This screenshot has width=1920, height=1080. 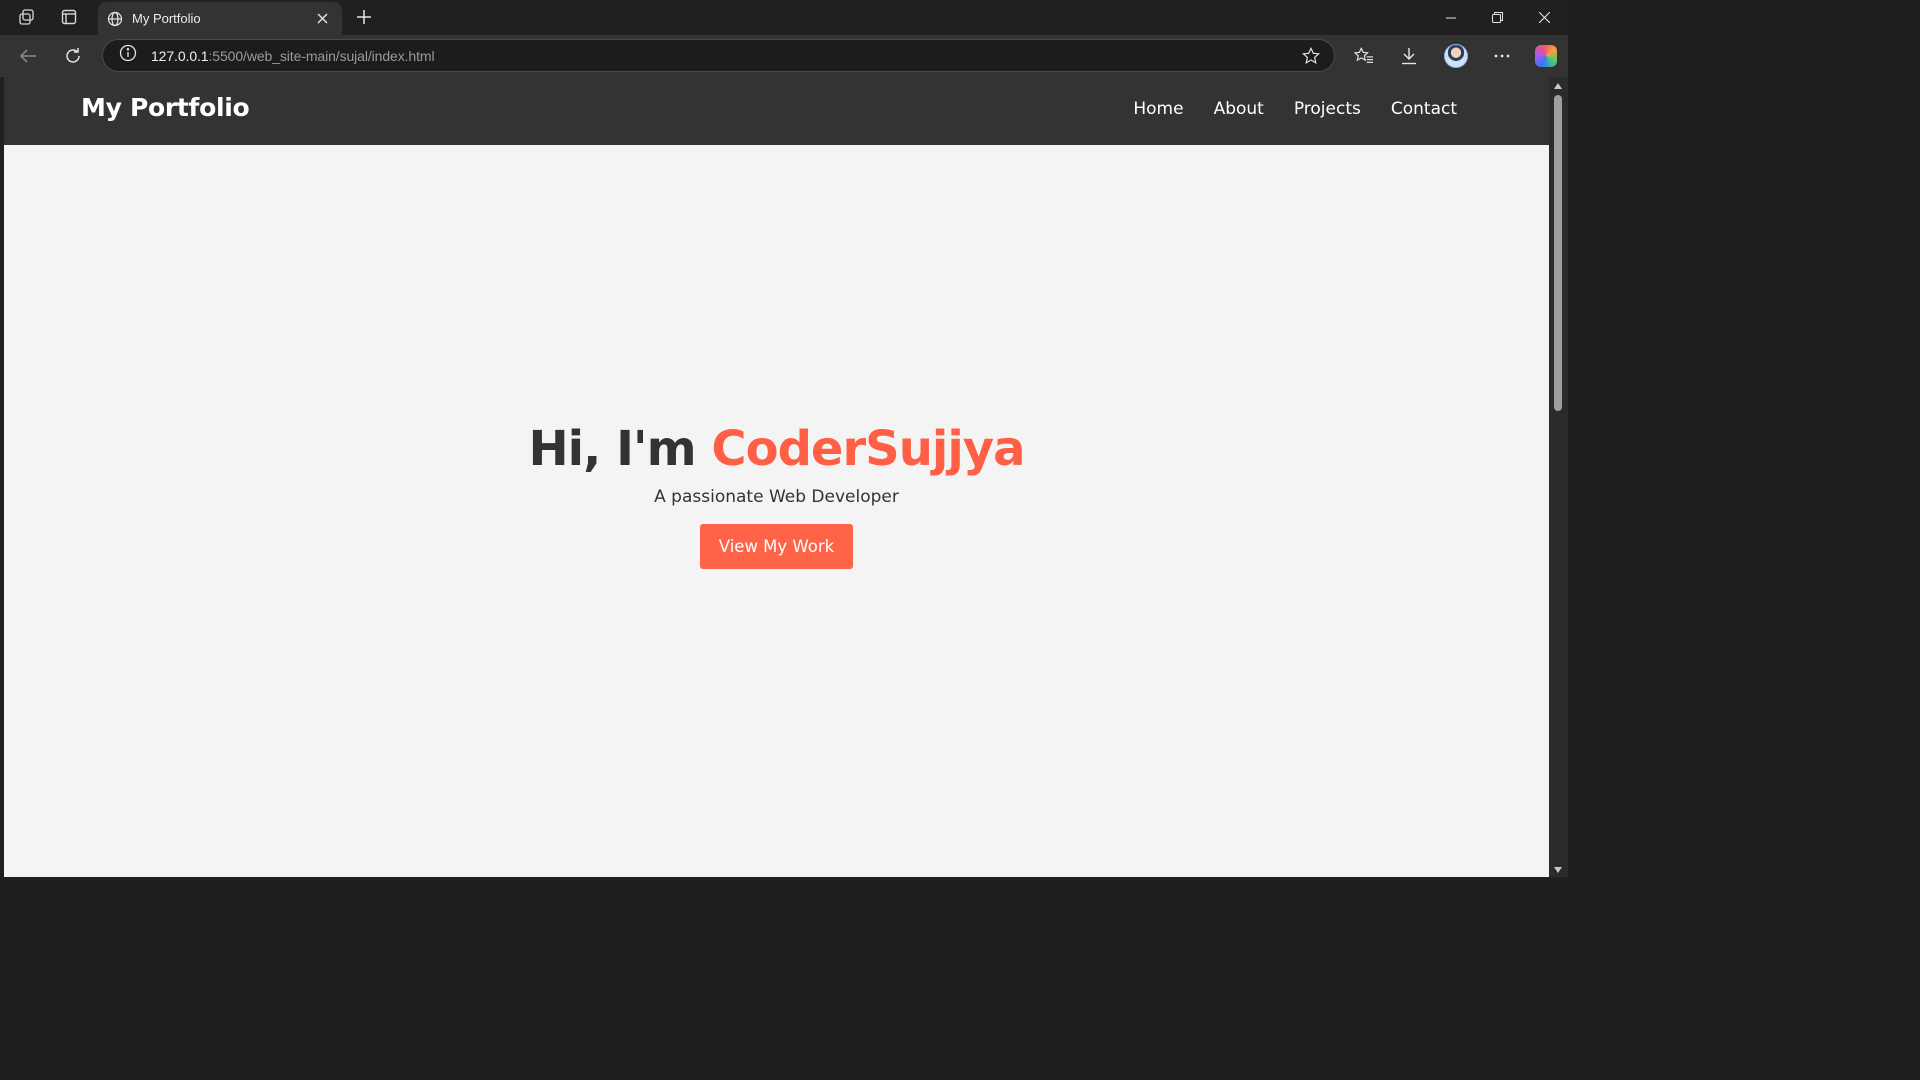 I want to click on tab-title: My Portfolio, so click(x=166, y=18).